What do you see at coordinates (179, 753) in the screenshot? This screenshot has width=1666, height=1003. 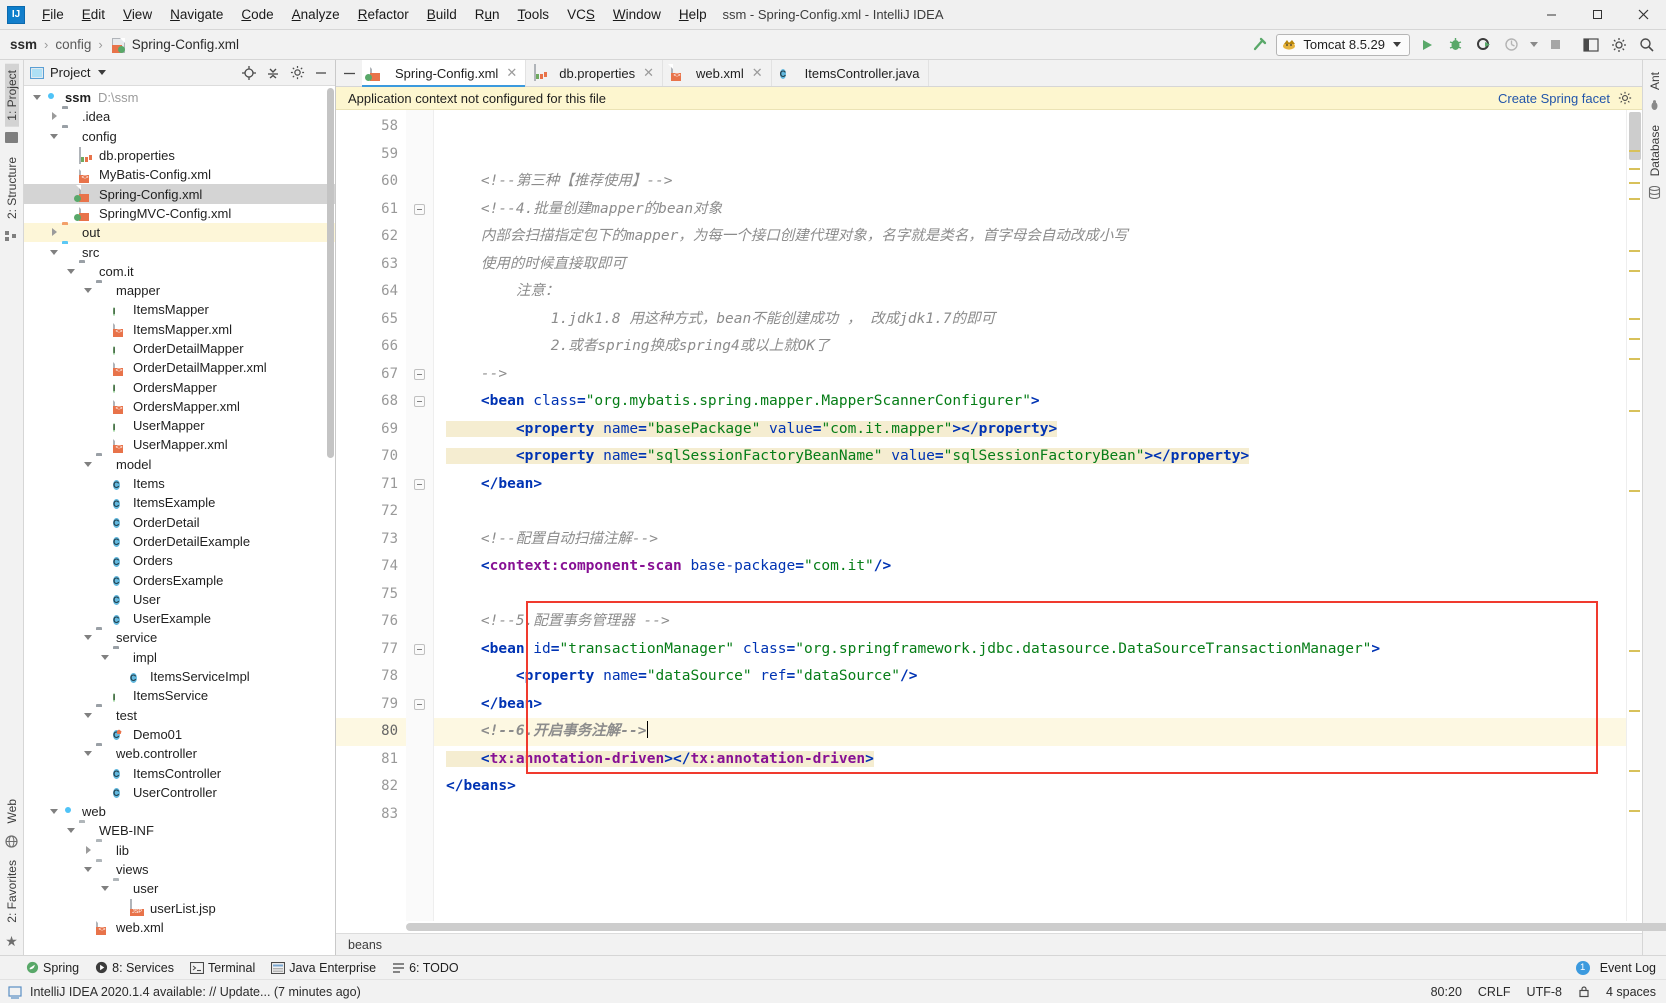 I see `tree-node: web.controller` at bounding box center [179, 753].